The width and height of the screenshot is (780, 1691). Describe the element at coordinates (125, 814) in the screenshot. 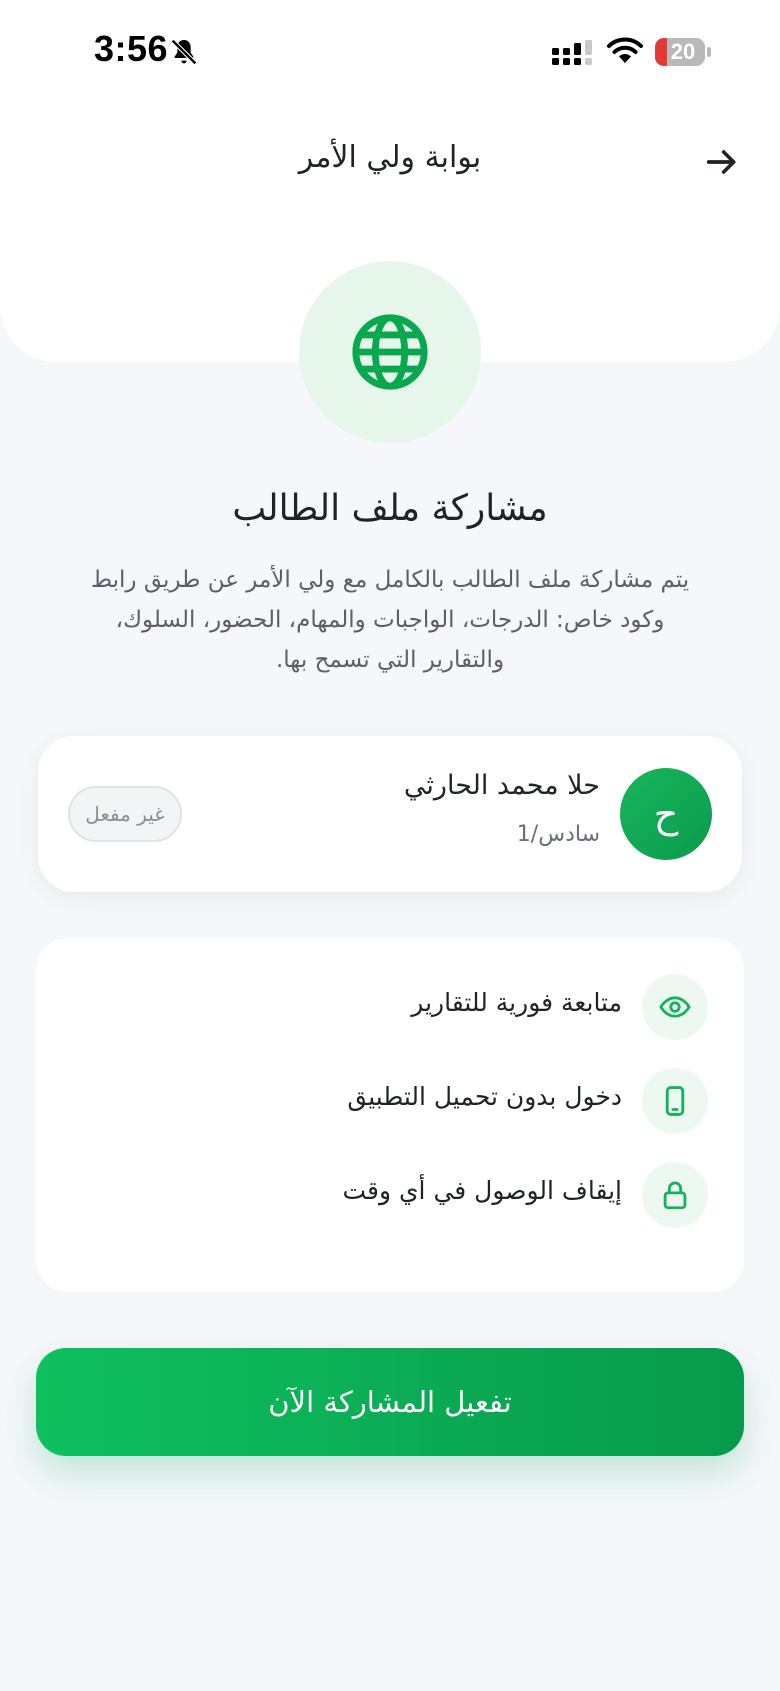

I see `status-badge: غير مفعل` at that location.